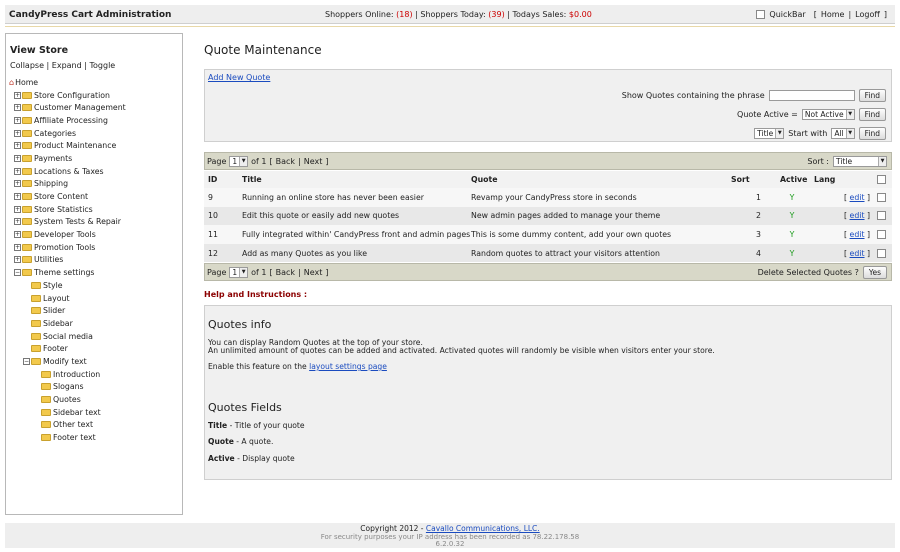 The image size is (900, 552). Describe the element at coordinates (844, 161) in the screenshot. I see `sort-select-value: Title` at that location.